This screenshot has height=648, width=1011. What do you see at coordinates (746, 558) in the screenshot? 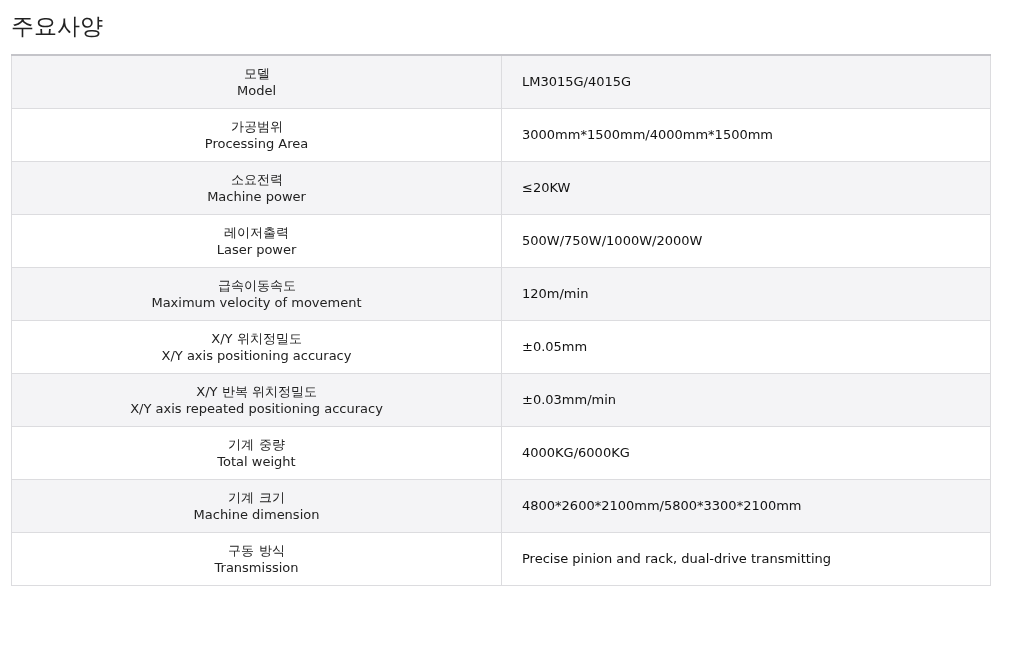
I see `table-cell: Precise pinion and rack, dual-drive transmitting` at bounding box center [746, 558].